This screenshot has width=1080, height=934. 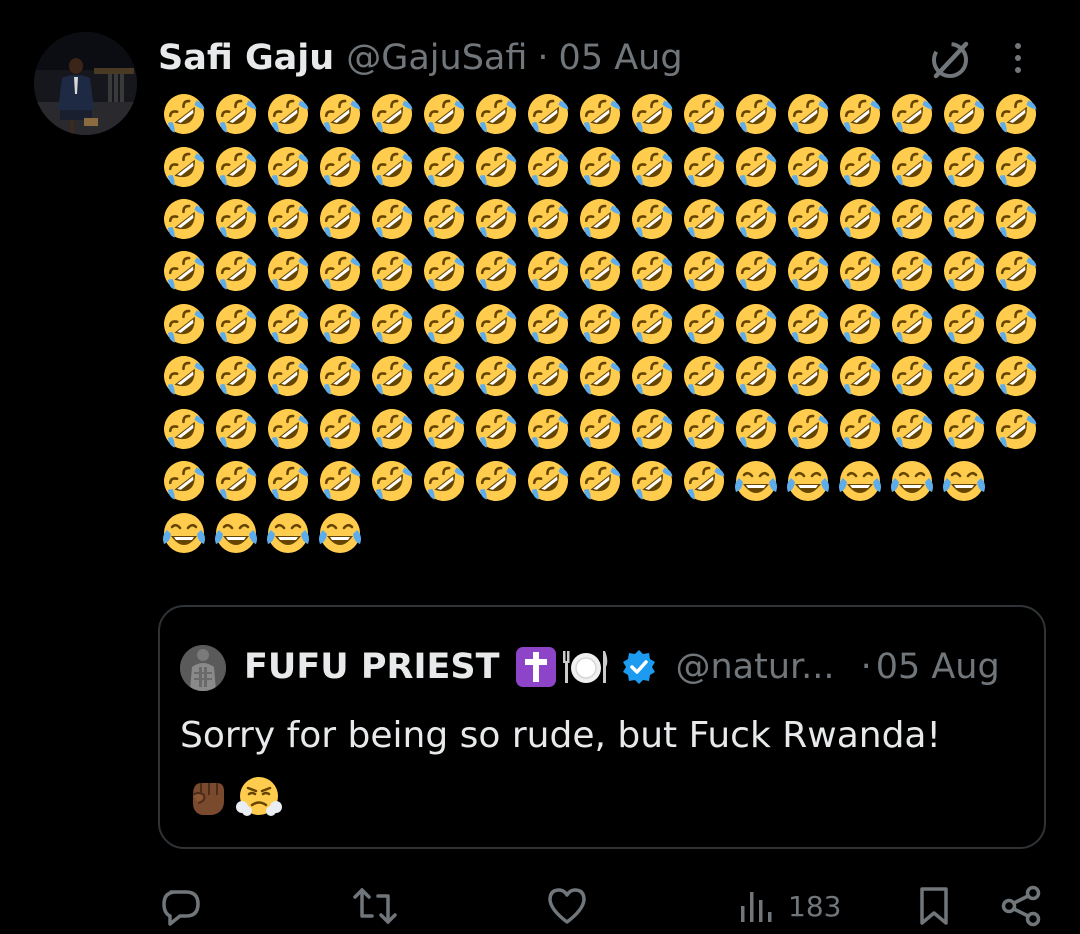 I want to click on like-button, so click(x=567, y=906).